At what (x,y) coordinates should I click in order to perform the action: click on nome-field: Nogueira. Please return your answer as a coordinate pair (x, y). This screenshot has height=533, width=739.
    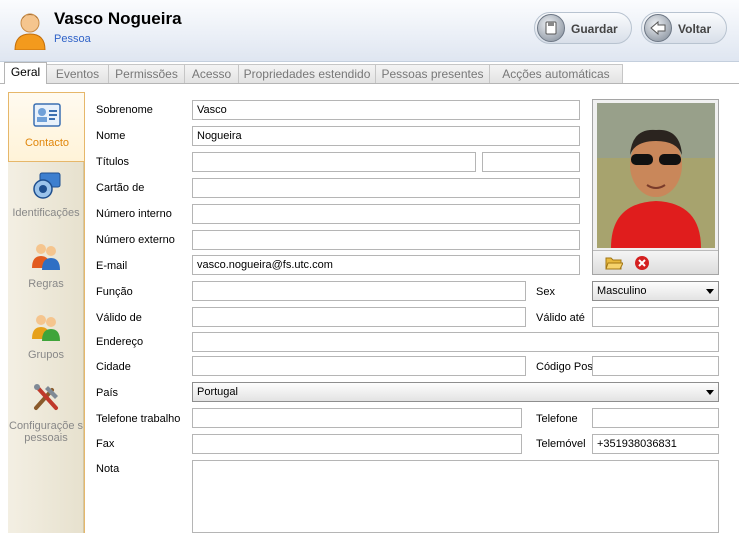
    Looking at the image, I should click on (386, 136).